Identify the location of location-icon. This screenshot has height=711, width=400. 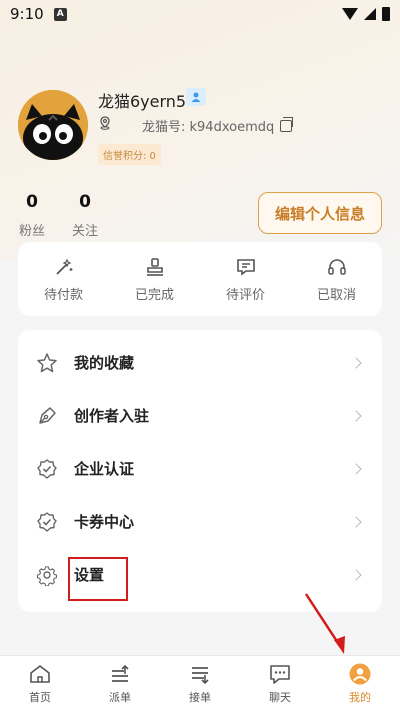
(105, 123).